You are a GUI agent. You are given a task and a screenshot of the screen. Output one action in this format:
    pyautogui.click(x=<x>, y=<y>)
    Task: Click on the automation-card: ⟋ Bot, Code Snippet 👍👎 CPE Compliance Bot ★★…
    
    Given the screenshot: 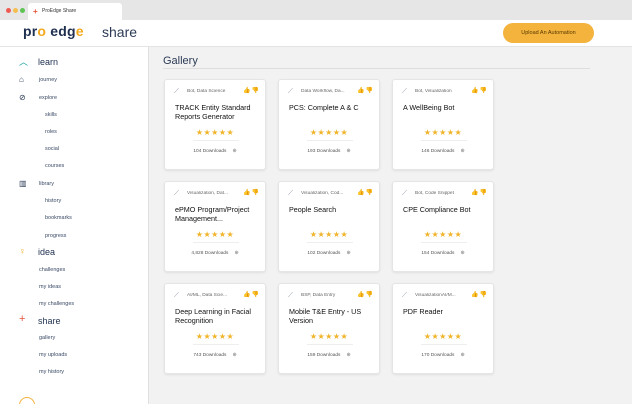 What is the action you would take?
    pyautogui.click(x=443, y=226)
    